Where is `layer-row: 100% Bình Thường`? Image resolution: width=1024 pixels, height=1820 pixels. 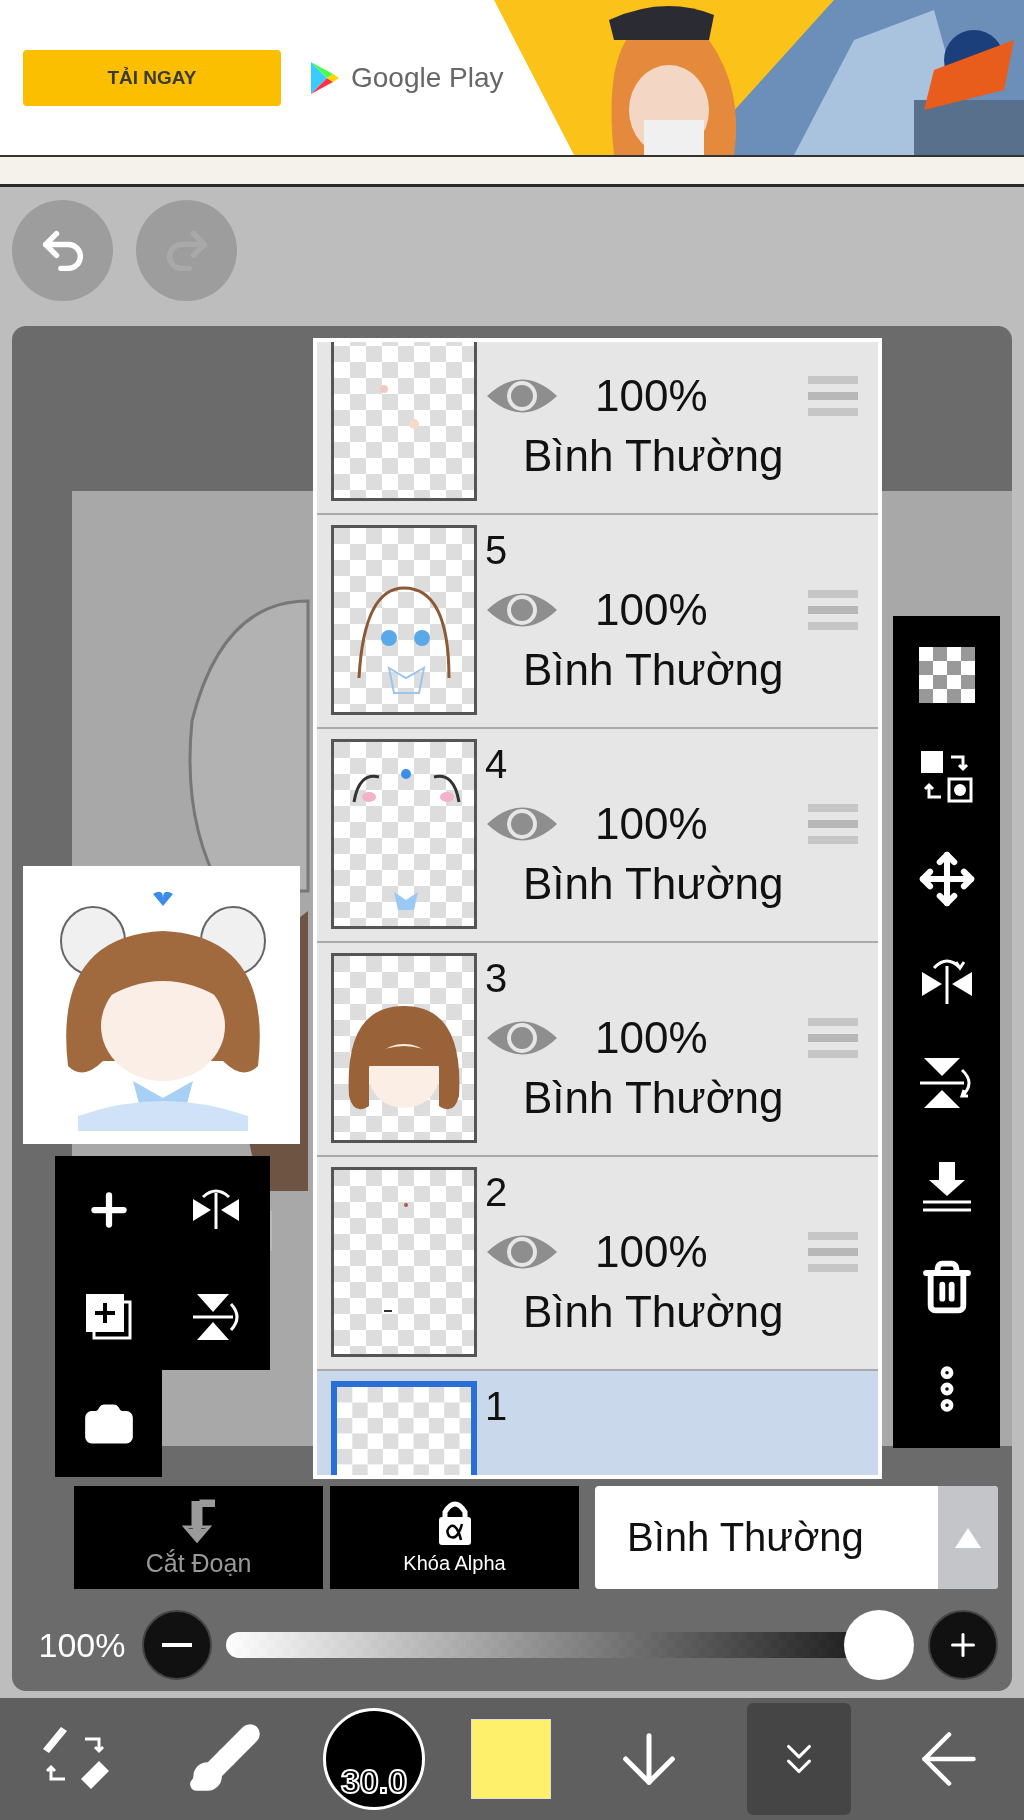
layer-row: 100% Bình Thường is located at coordinates (597, 428).